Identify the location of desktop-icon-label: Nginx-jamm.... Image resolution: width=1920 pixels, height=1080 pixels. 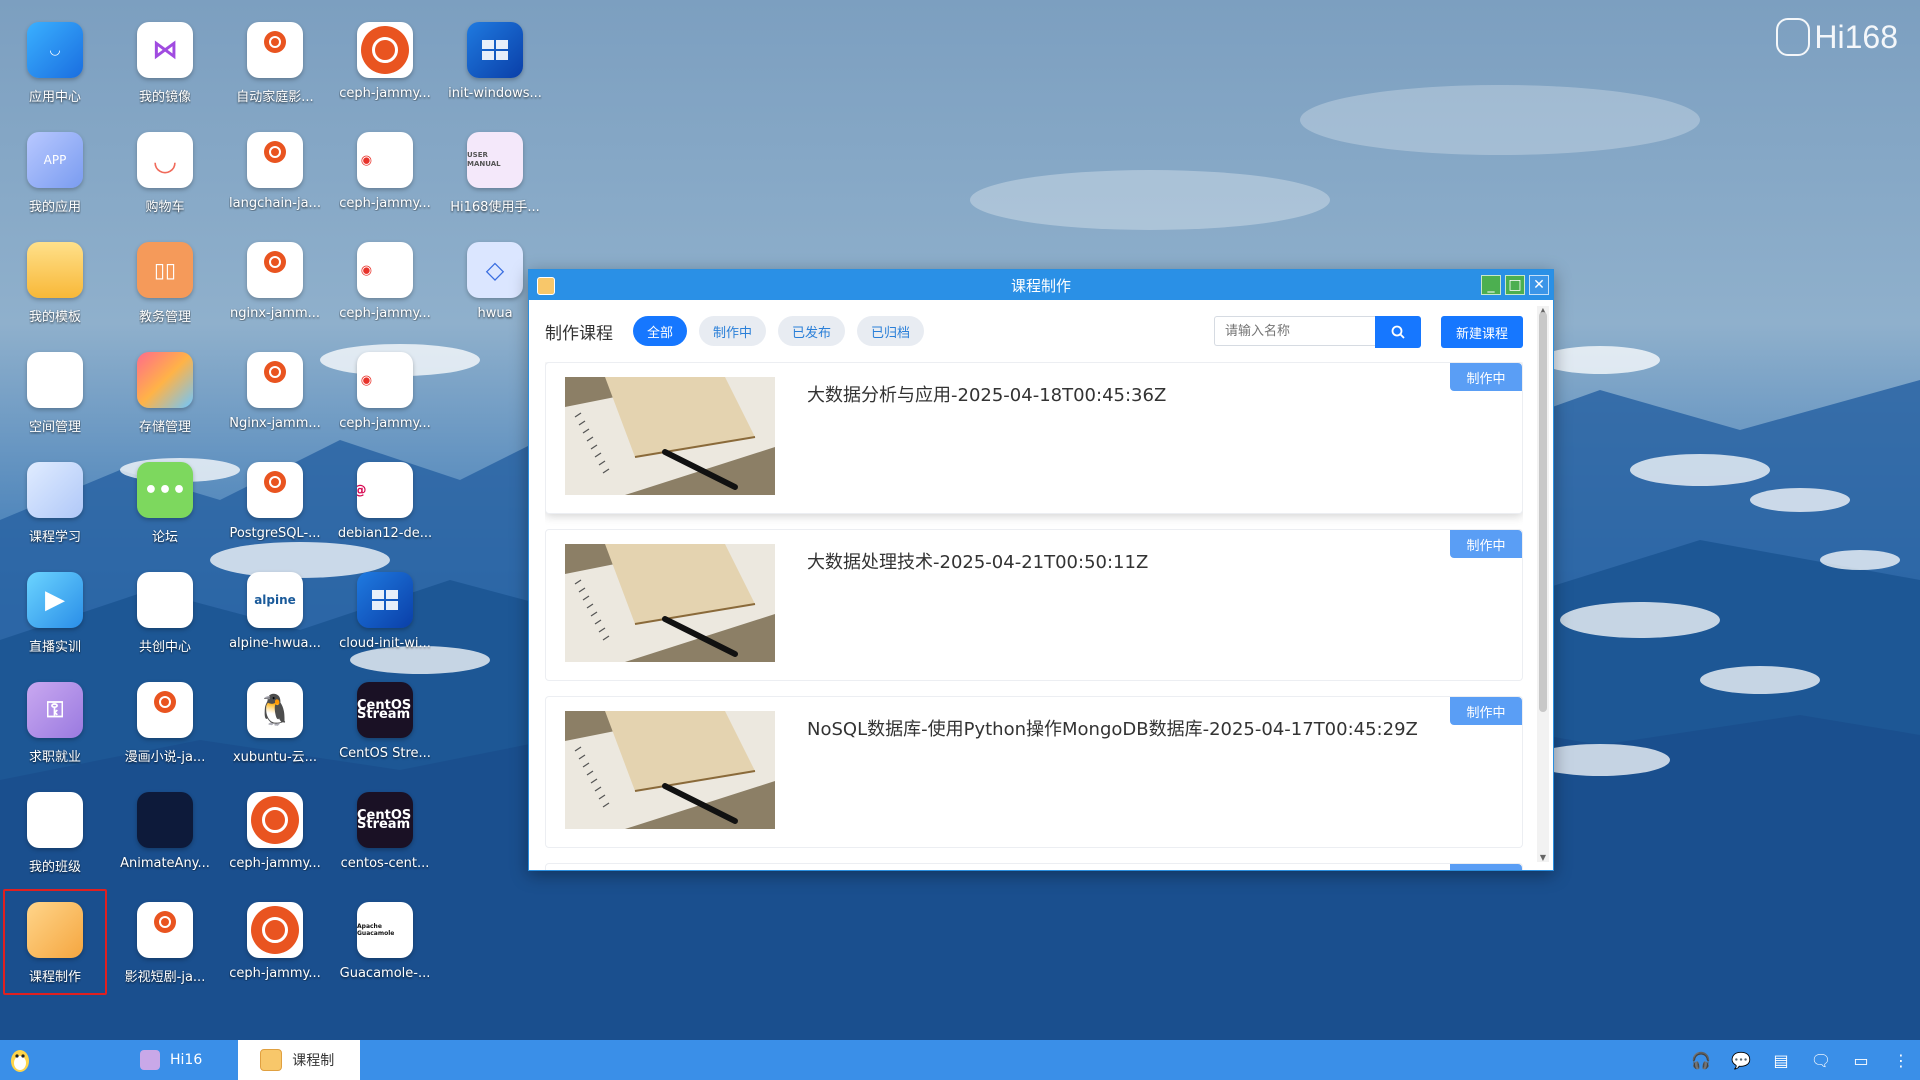
(275, 423).